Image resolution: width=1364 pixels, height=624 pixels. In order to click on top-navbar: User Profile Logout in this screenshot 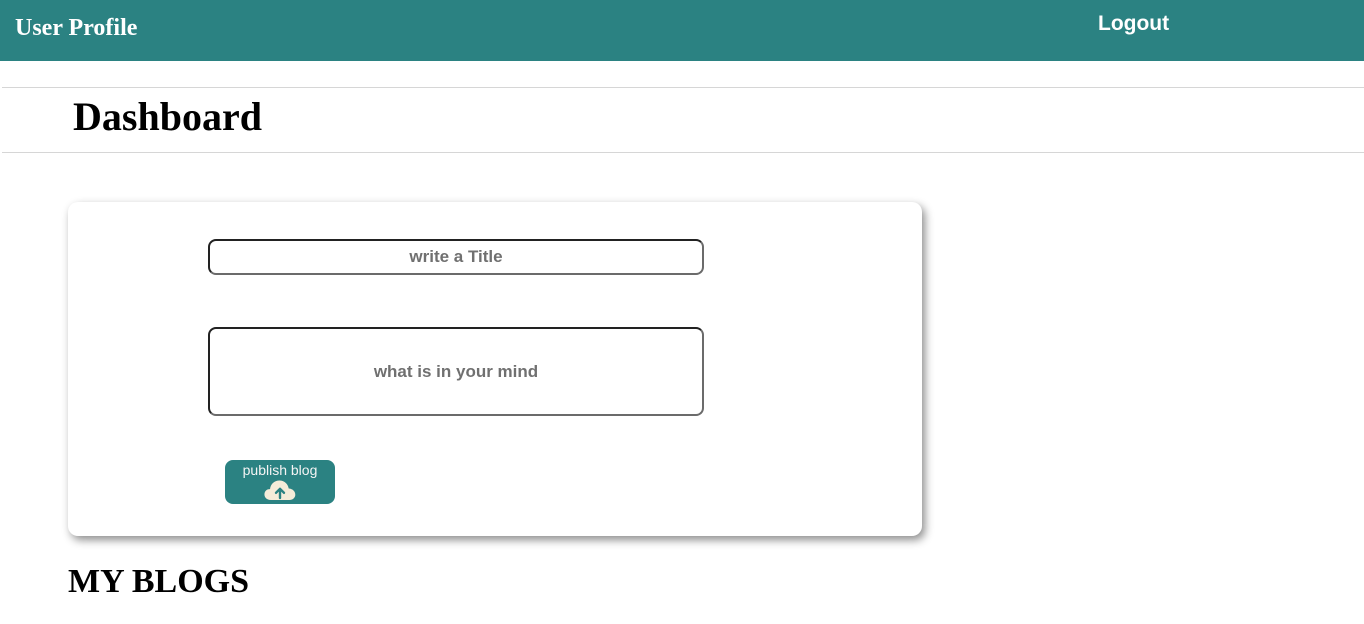, I will do `click(682, 30)`.